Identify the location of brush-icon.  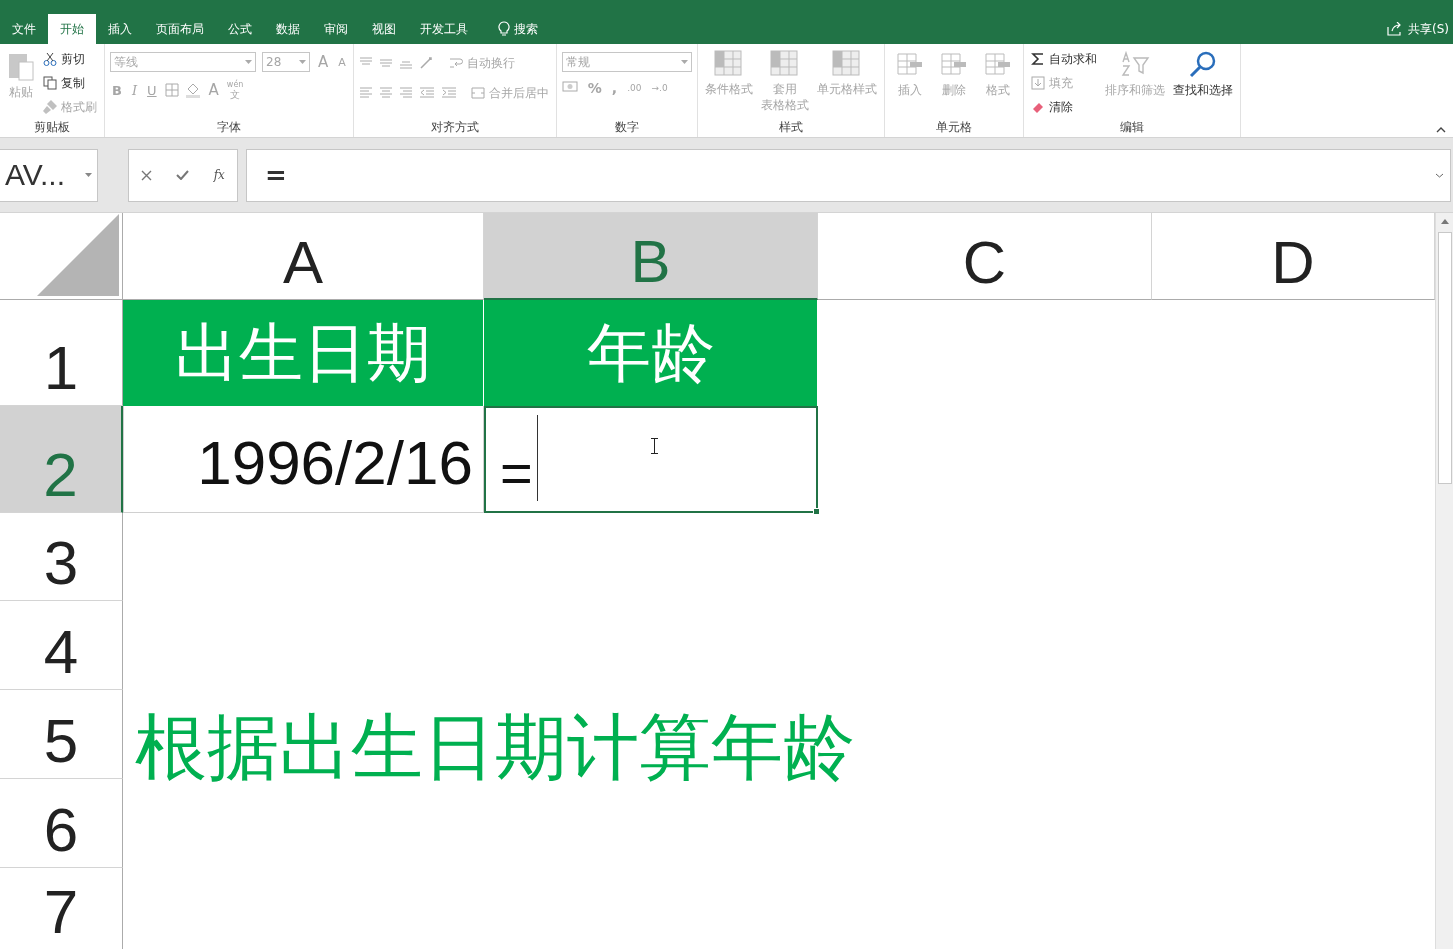
(50, 107).